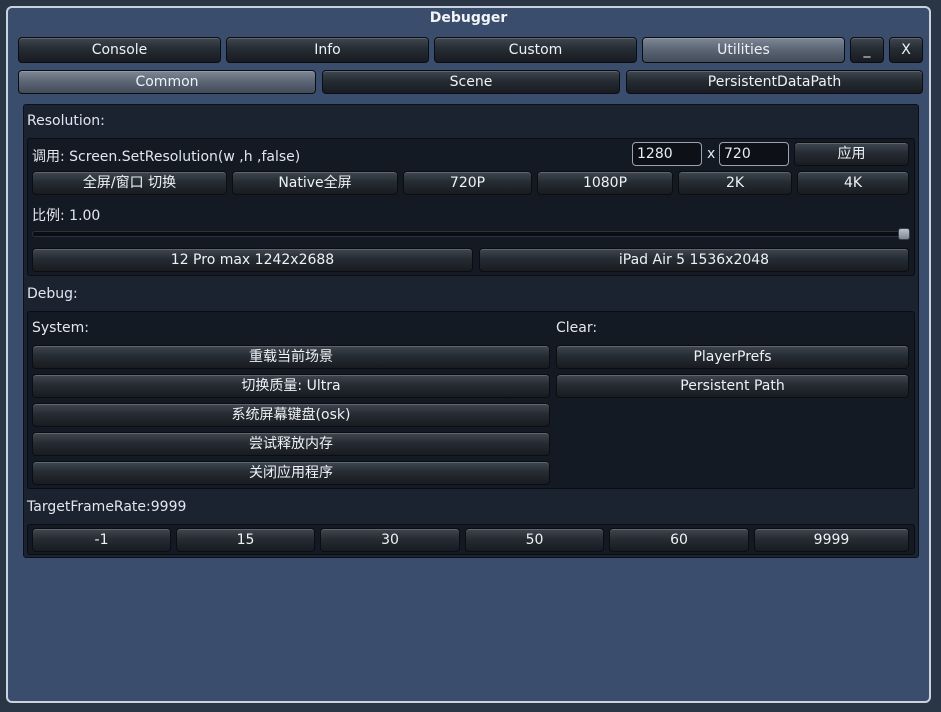  I want to click on preset-4k-button: 4K, so click(853, 183).